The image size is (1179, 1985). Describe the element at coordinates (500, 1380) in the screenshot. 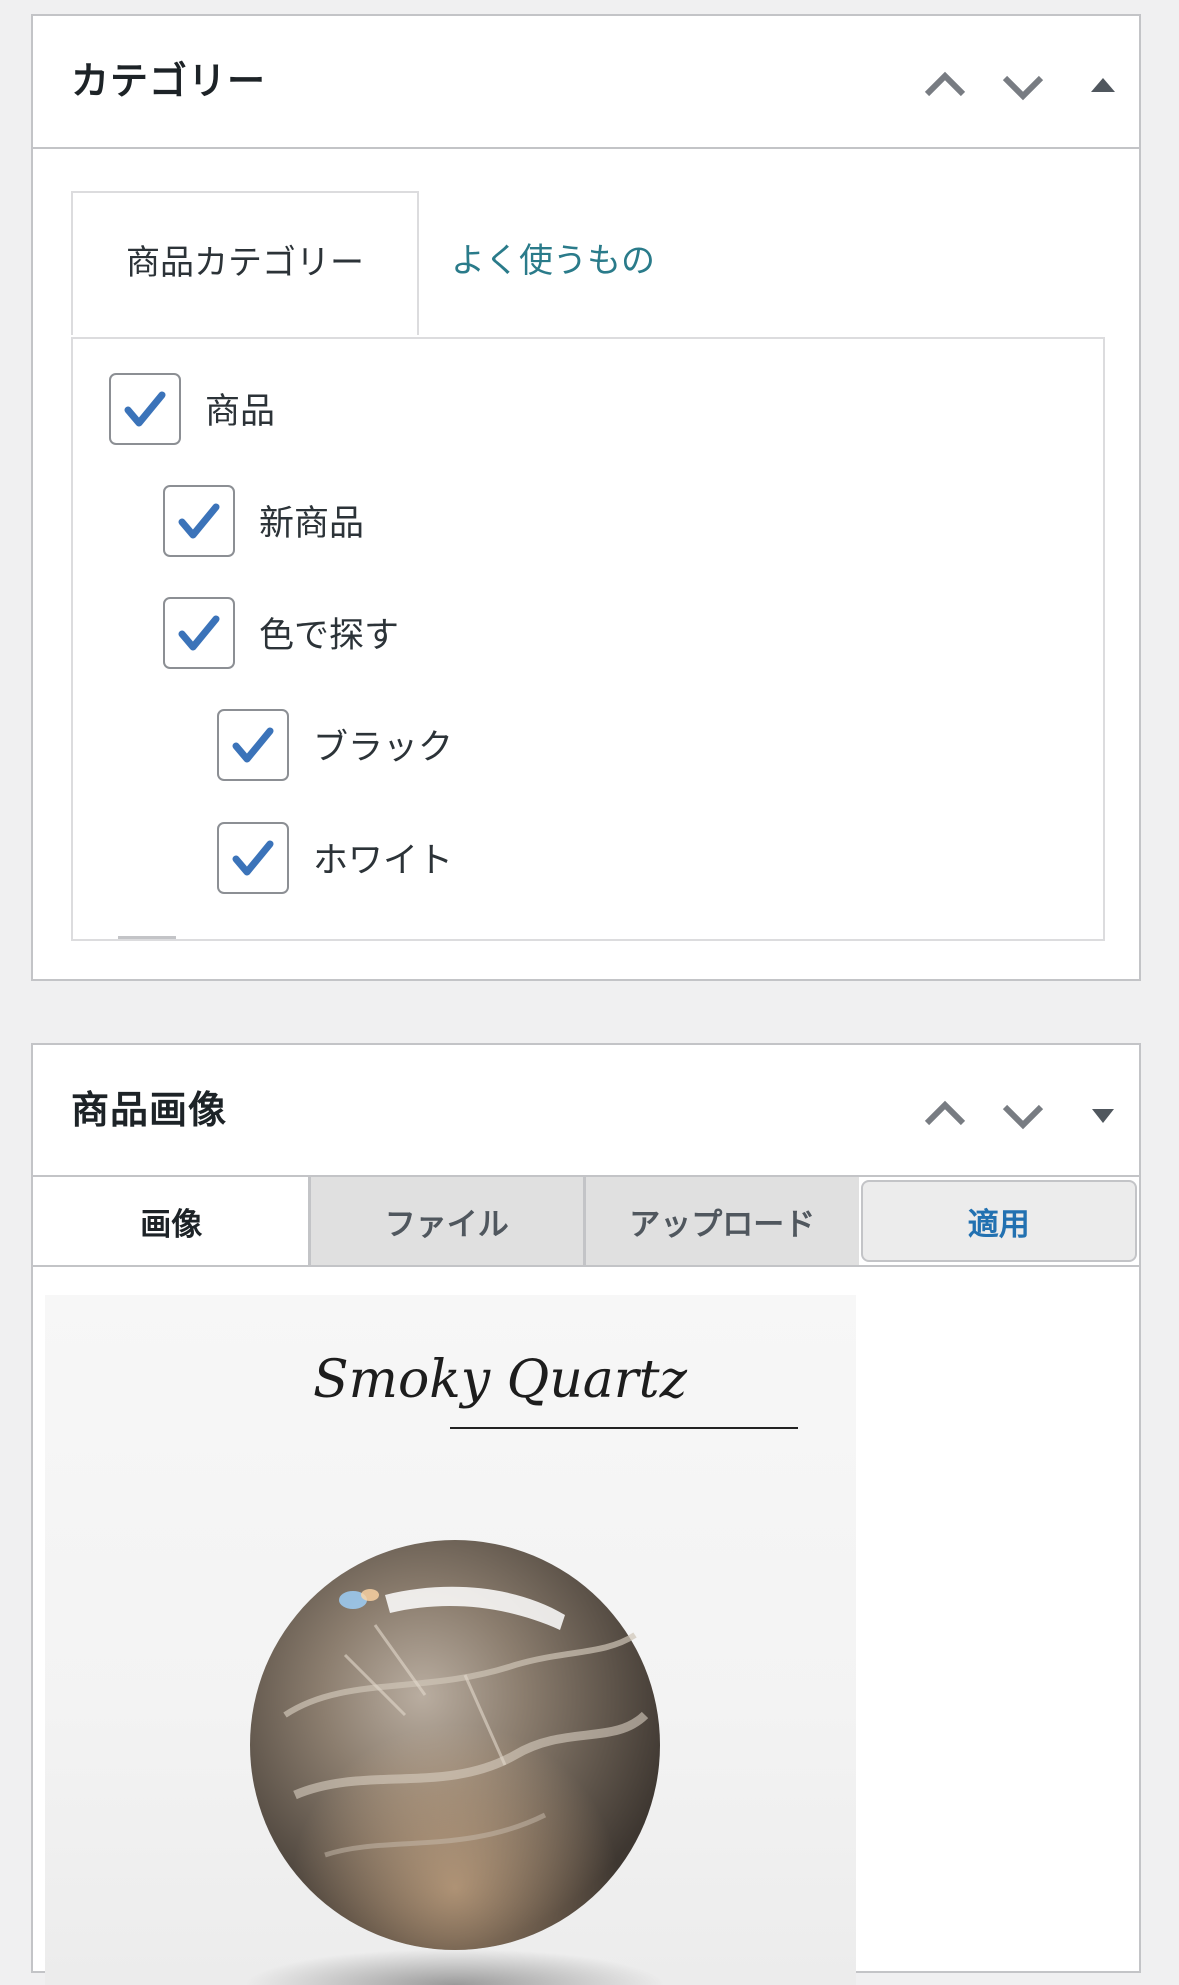

I see `image-caption: Smoky Quartz` at that location.